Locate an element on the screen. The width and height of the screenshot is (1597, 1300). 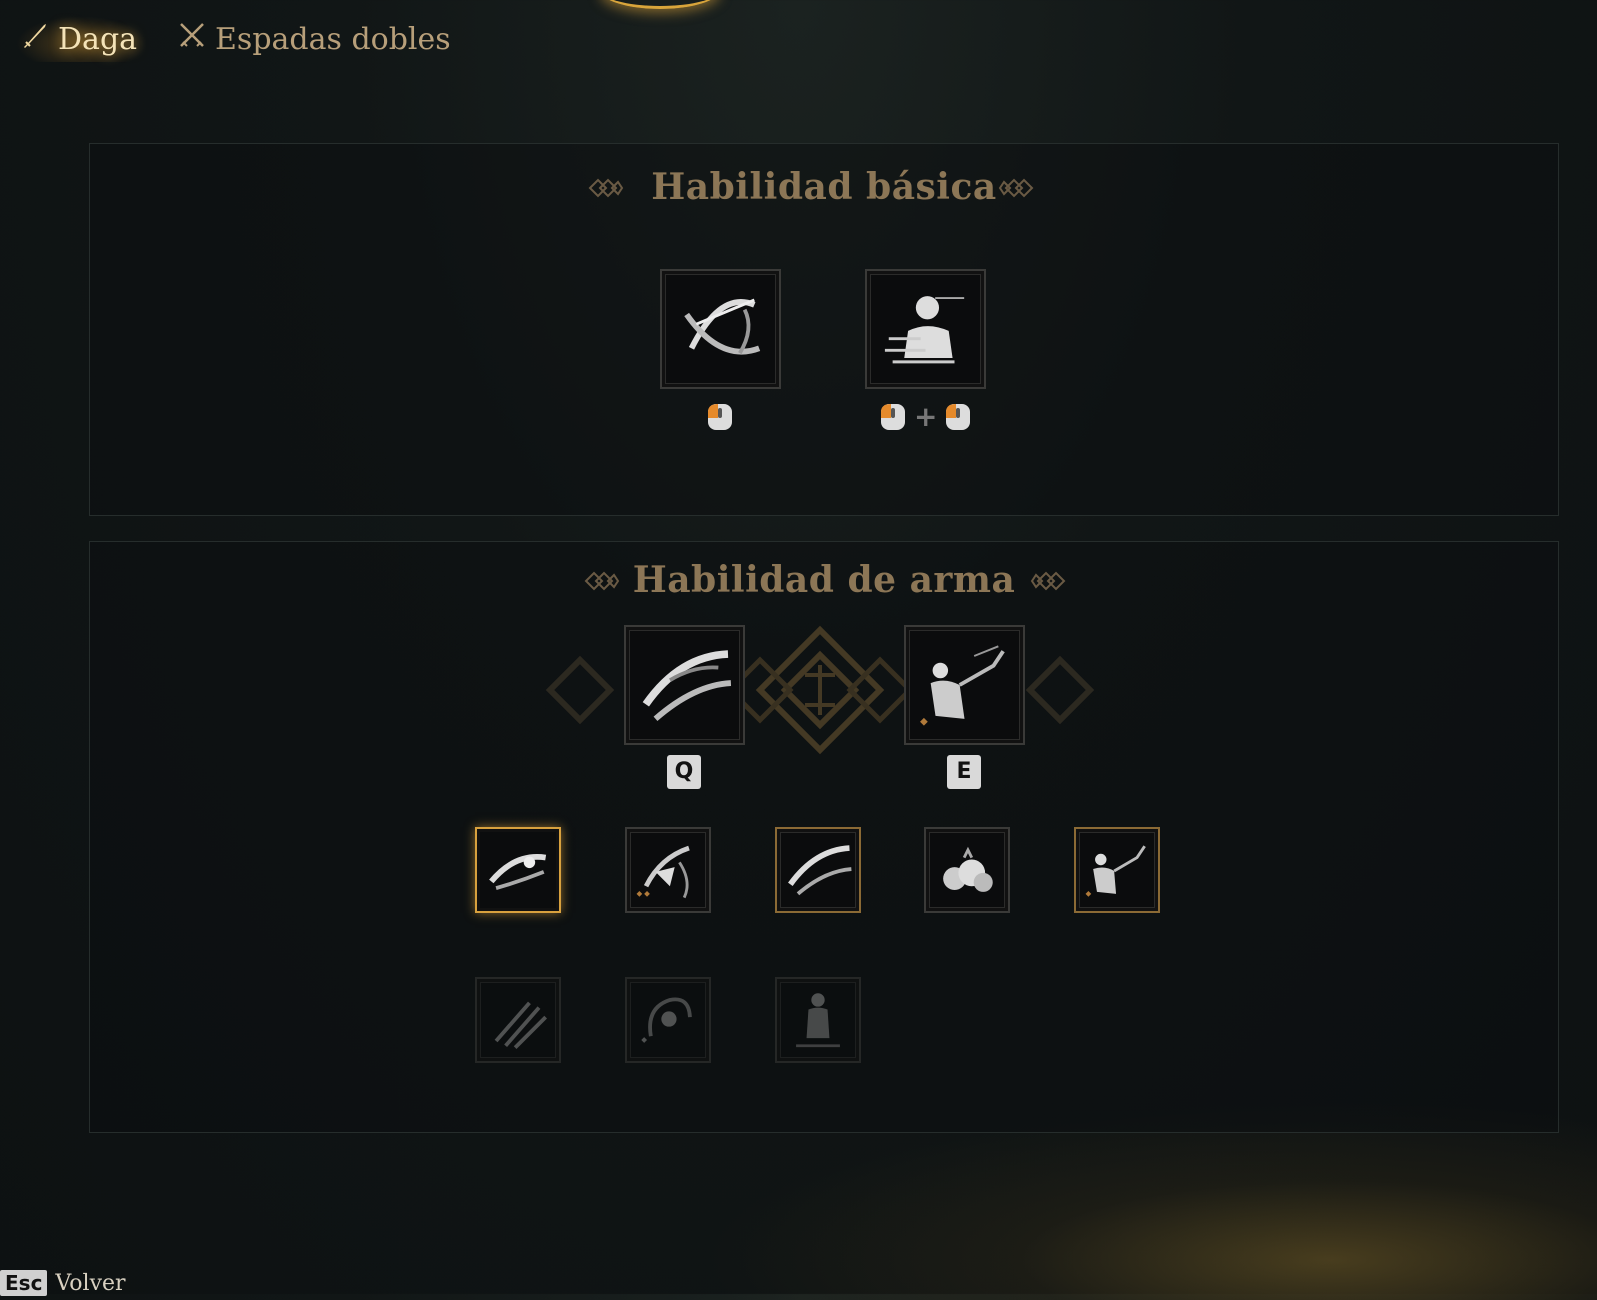
dagger-icon is located at coordinates (35, 39).